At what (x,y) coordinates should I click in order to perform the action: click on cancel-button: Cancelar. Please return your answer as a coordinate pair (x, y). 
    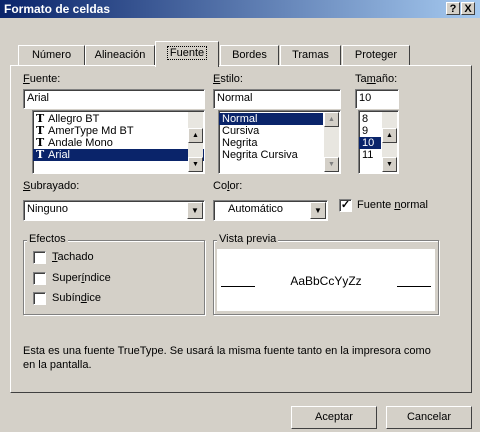
    Looking at the image, I should click on (429, 417).